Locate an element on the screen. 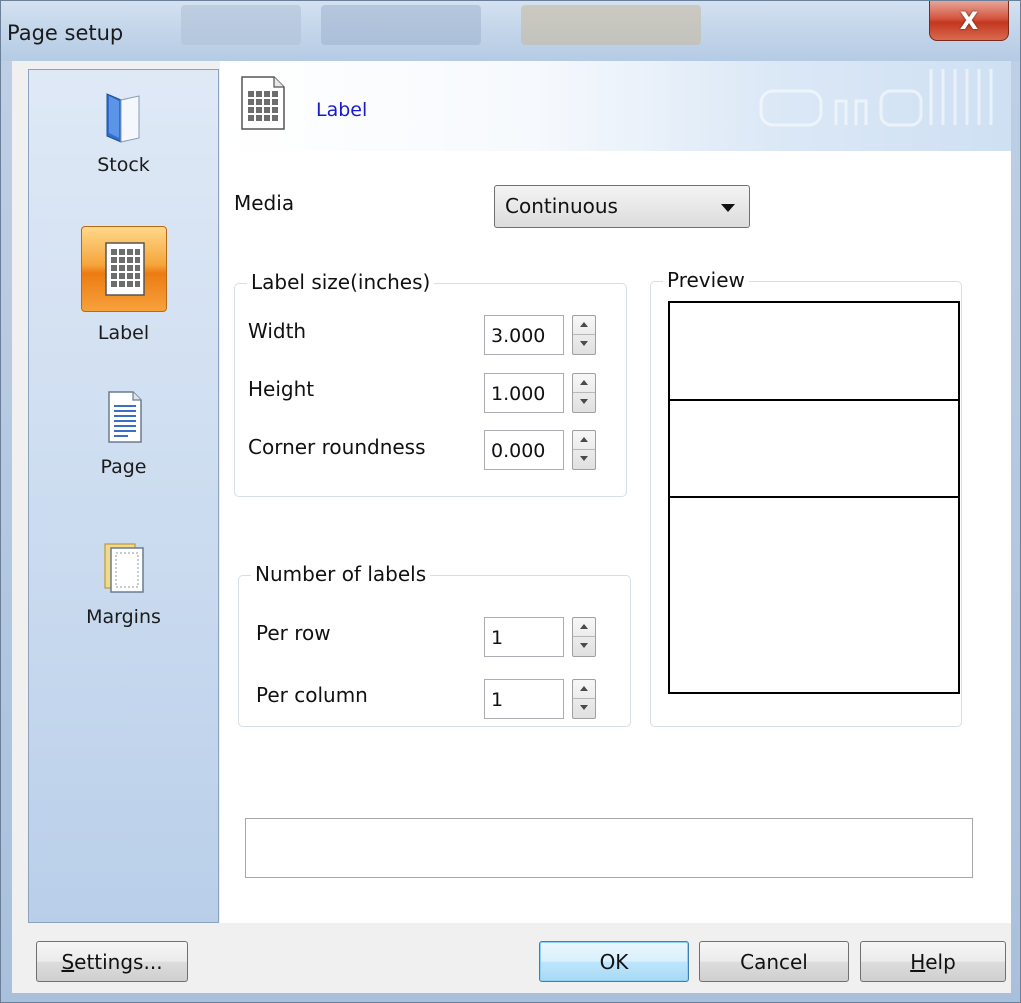 The height and width of the screenshot is (1003, 1021). height-spin-buttons is located at coordinates (584, 393).